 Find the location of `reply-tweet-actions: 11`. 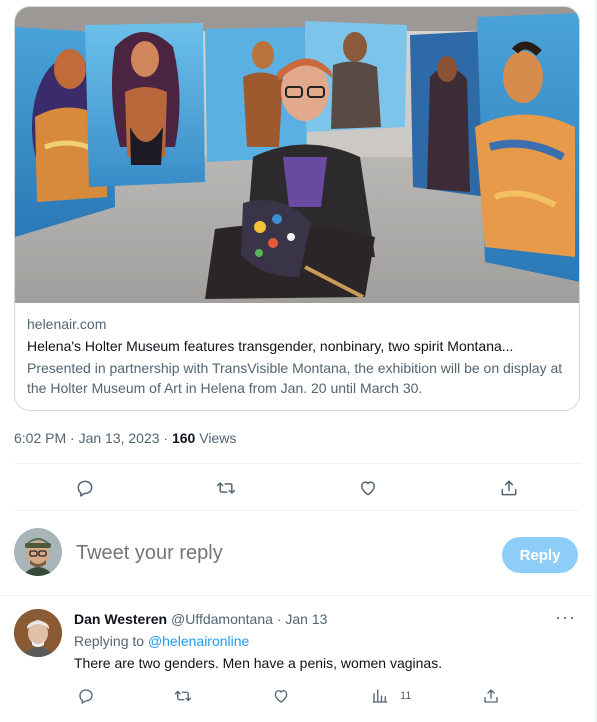

reply-tweet-actions: 11 is located at coordinates (327, 696).